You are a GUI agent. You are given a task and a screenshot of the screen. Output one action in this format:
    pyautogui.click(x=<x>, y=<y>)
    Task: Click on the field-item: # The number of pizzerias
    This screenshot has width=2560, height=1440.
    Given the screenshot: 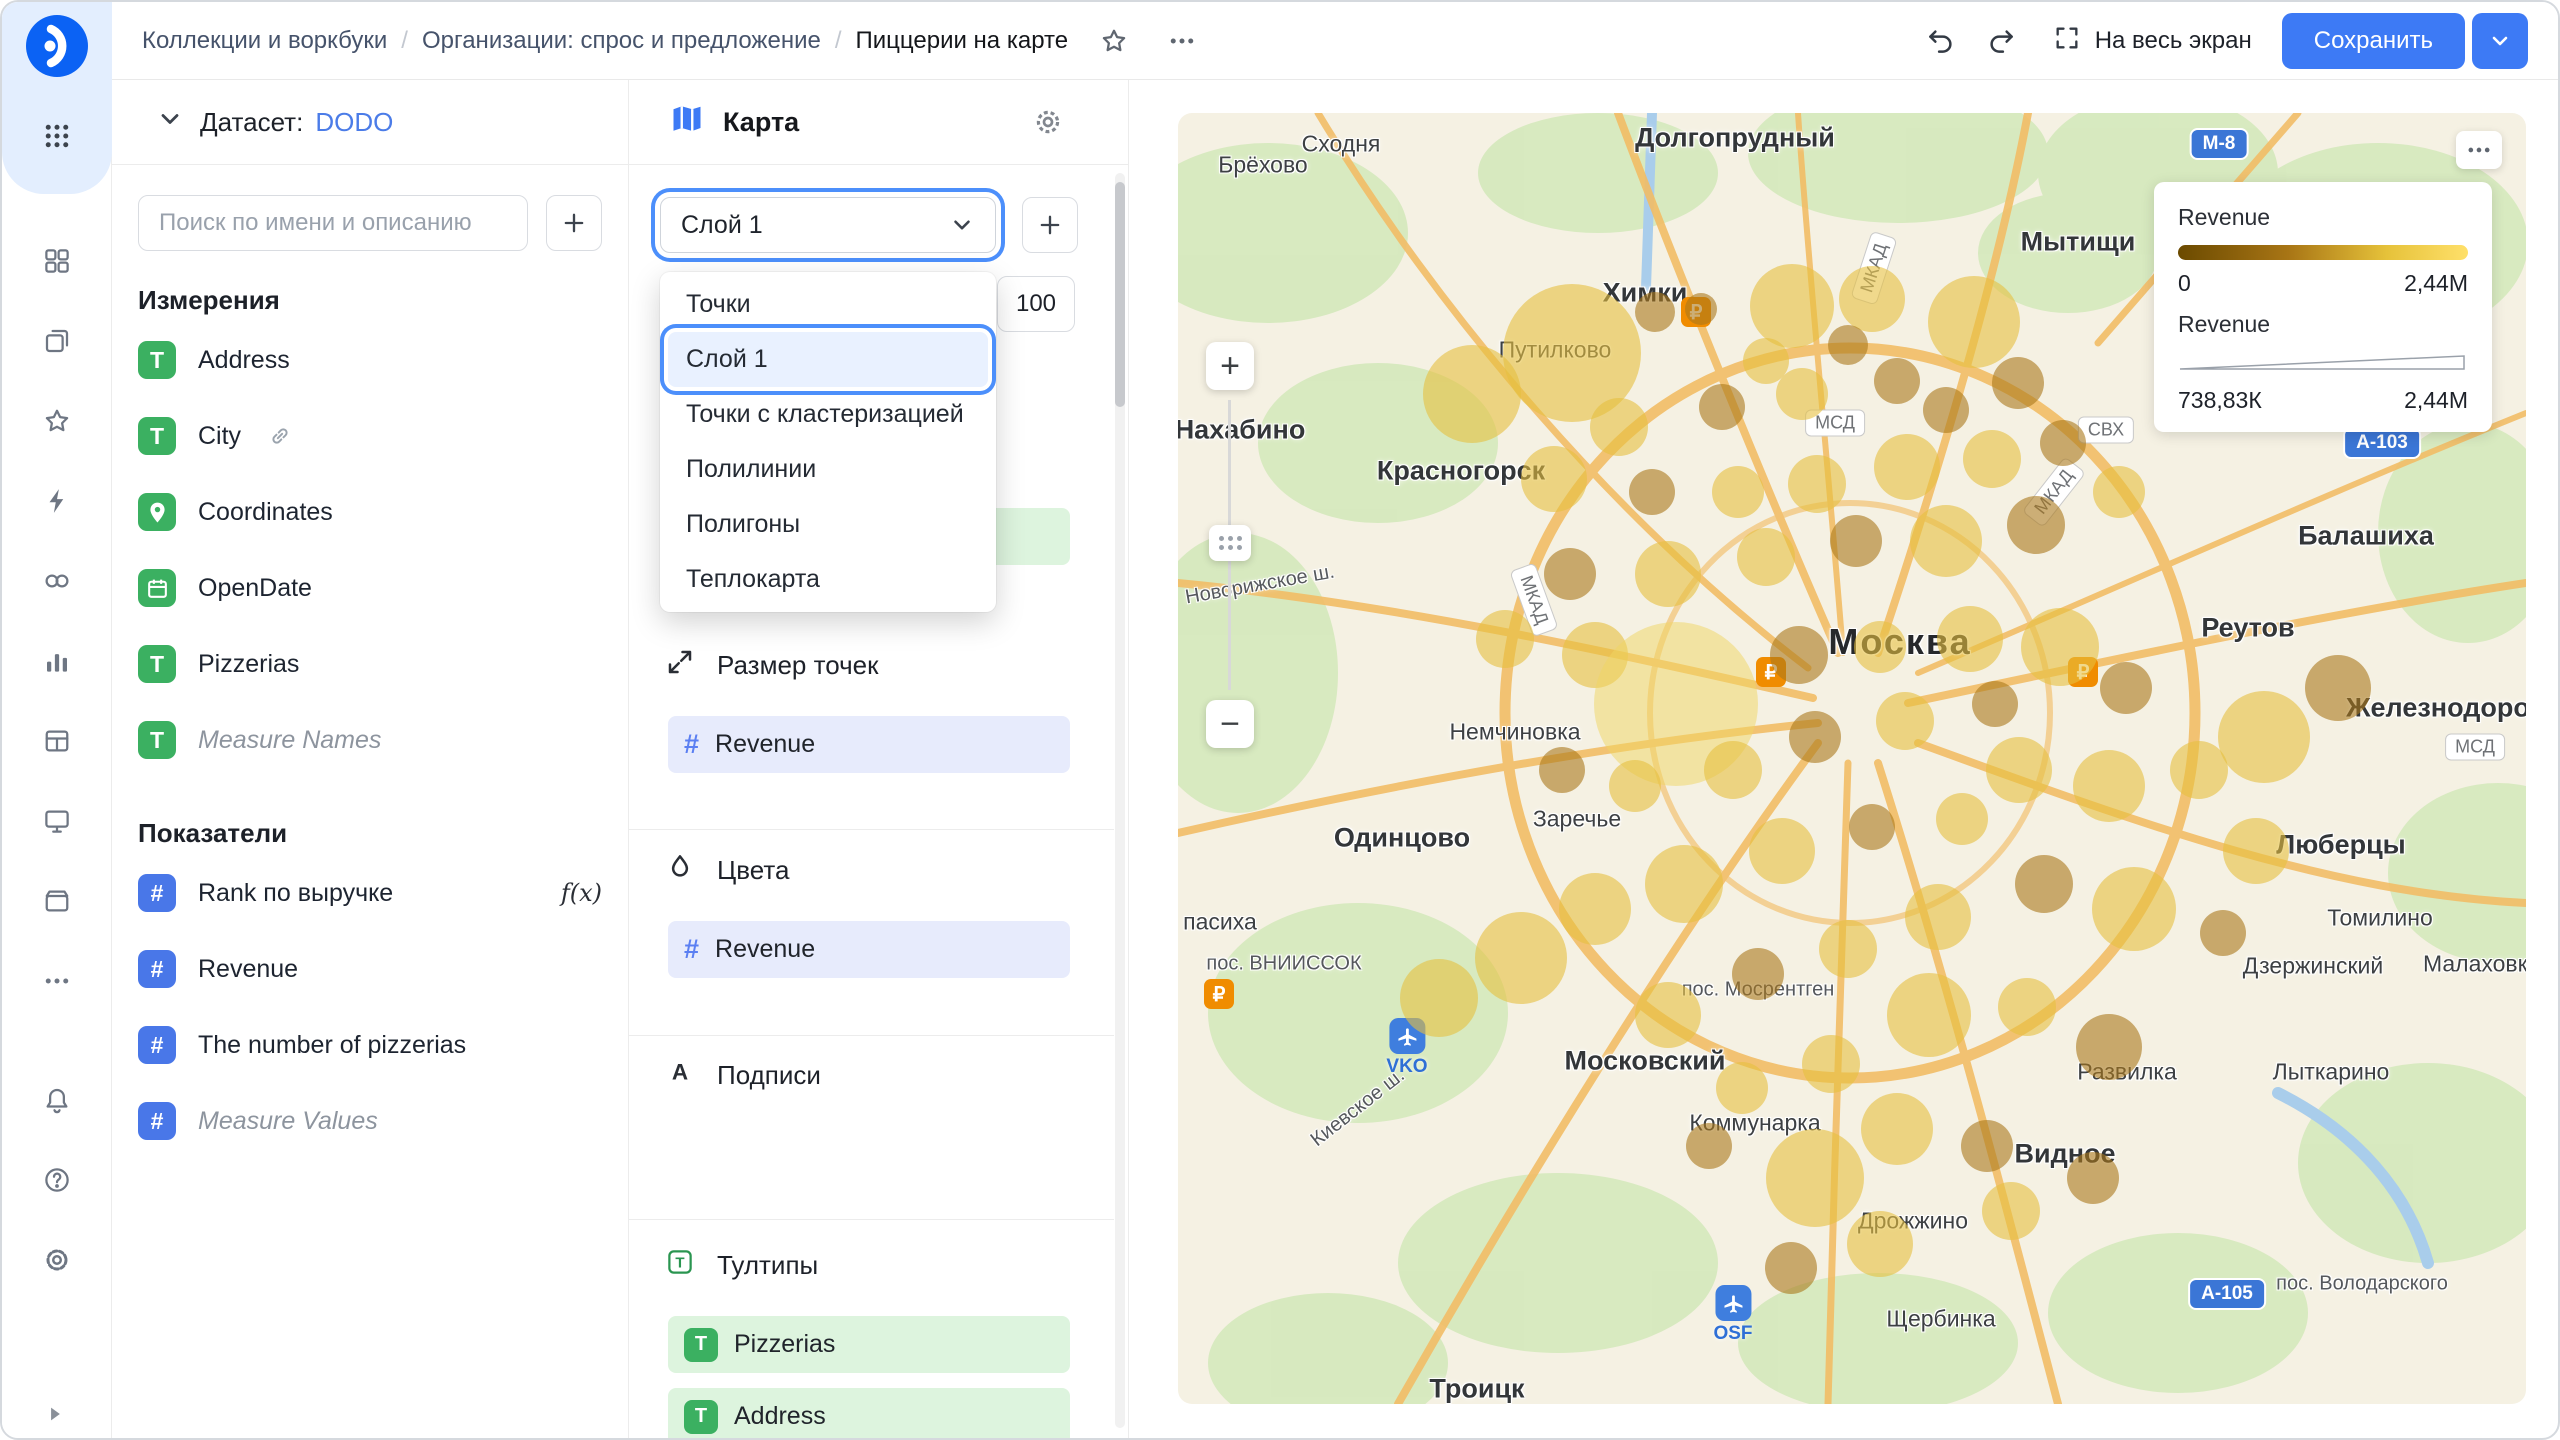 What is the action you would take?
    pyautogui.click(x=370, y=1045)
    